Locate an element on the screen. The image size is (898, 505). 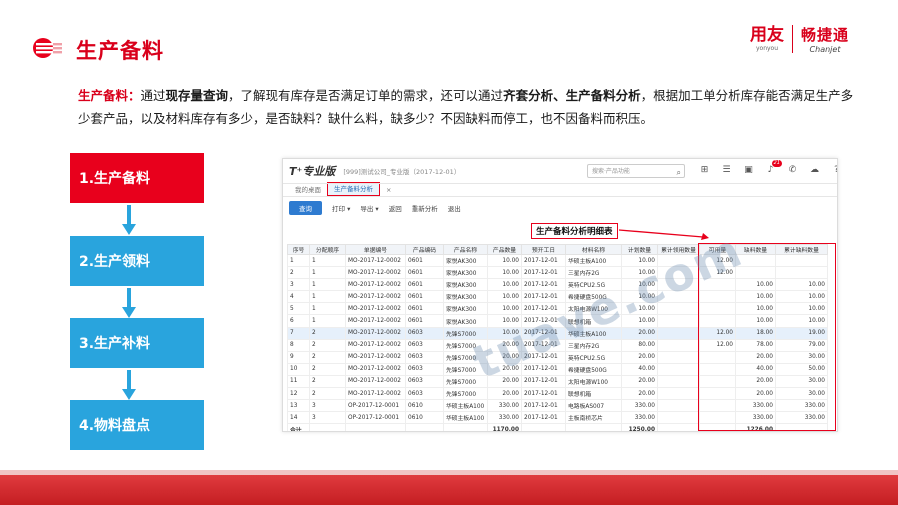
table-cell: 电路板AS007 is located at coordinates (593, 406).